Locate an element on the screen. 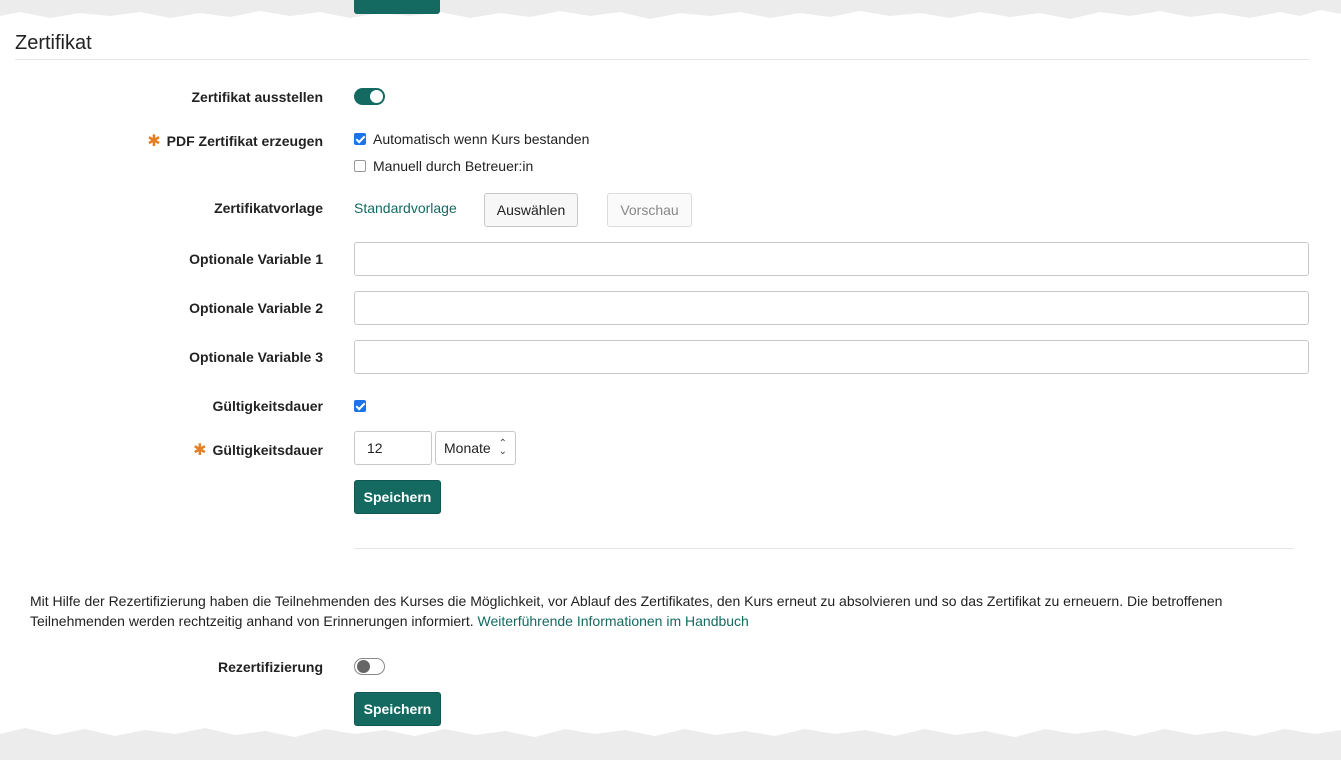  save-certificate-button: Speichern is located at coordinates (397, 497).